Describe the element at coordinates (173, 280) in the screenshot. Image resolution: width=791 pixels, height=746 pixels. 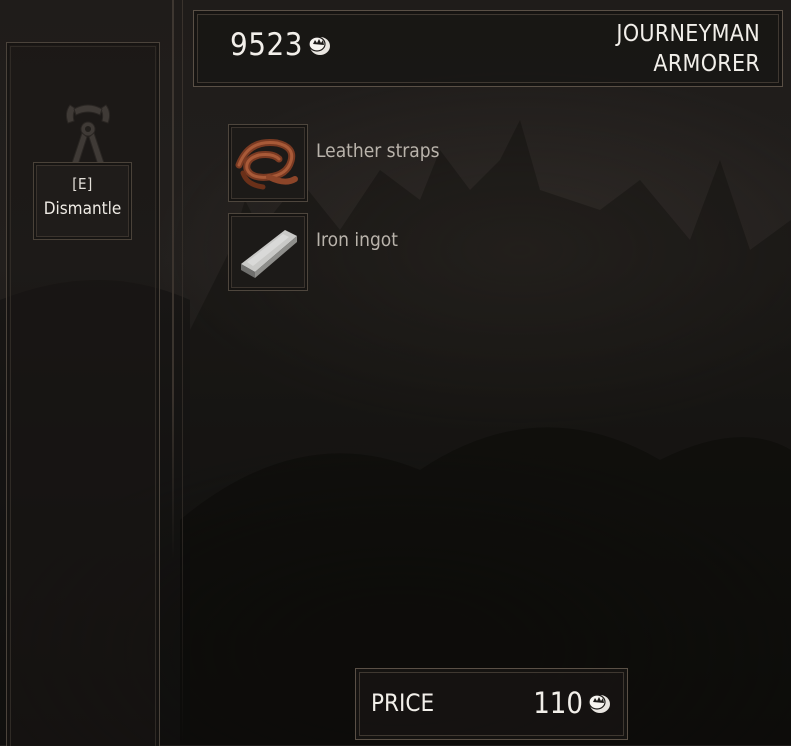
I see `panel-divider` at that location.